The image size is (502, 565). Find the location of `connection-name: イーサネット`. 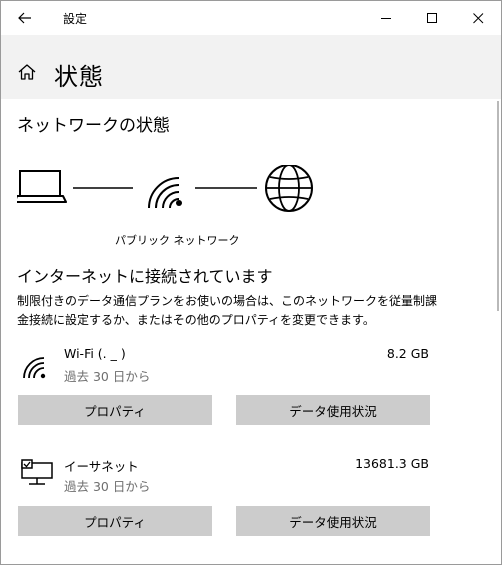

connection-name: イーサネット is located at coordinates (101, 466).